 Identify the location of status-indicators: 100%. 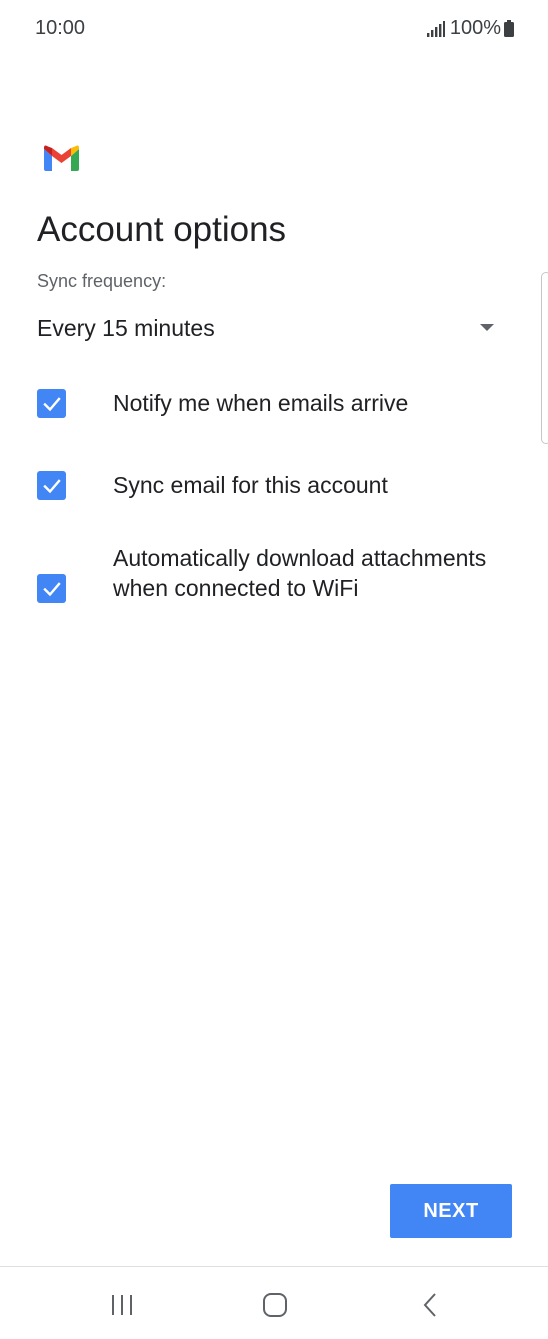
(470, 28).